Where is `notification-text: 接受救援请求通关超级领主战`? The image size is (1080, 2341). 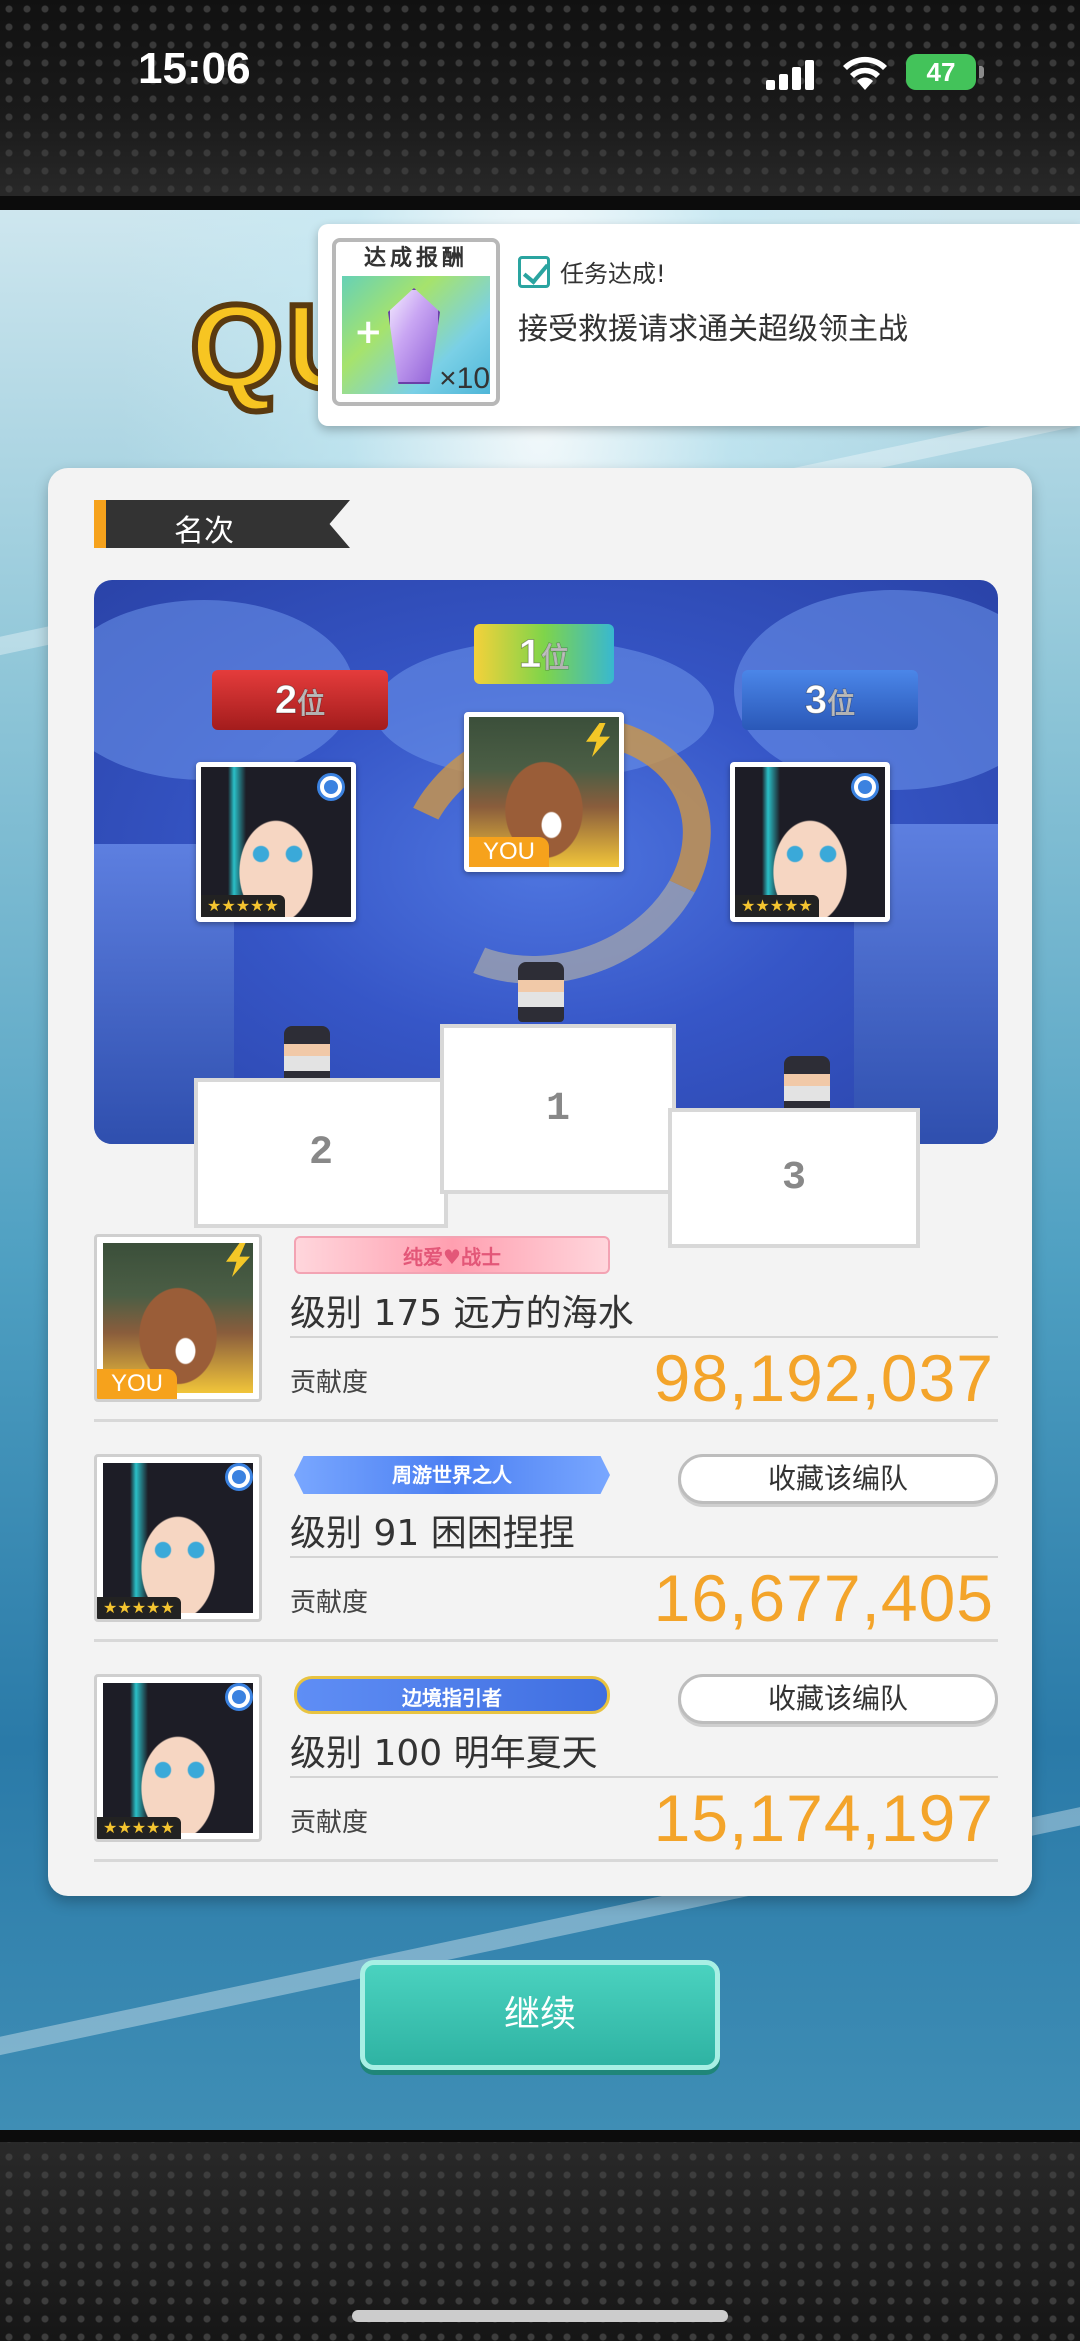
notification-text: 接受救援请求通关超级领主战 is located at coordinates (713, 329).